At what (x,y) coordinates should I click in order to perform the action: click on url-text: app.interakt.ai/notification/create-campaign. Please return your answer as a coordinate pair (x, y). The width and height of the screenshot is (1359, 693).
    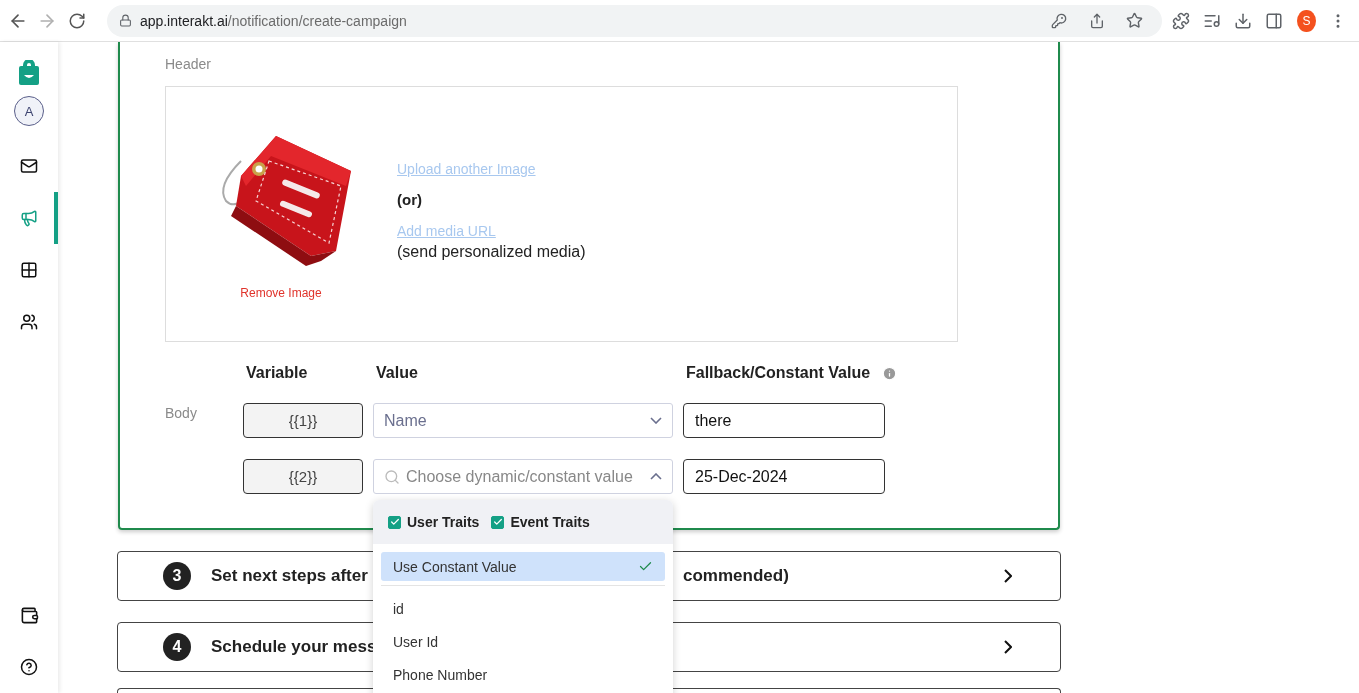
    Looking at the image, I should click on (273, 20).